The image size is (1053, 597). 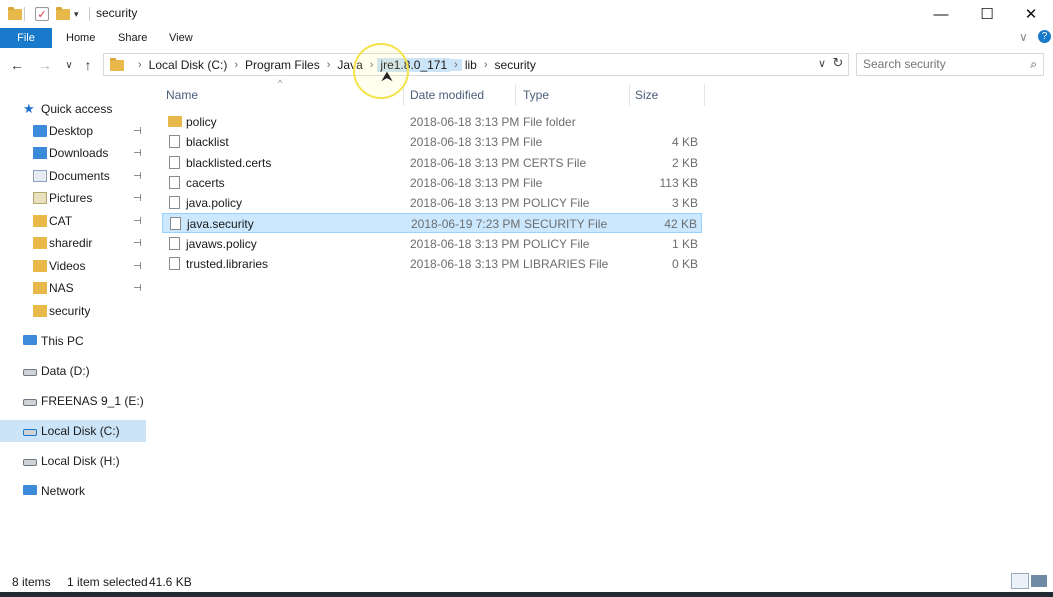 What do you see at coordinates (73, 176) in the screenshot?
I see `sidebar-item-documents: Documents ⊣` at bounding box center [73, 176].